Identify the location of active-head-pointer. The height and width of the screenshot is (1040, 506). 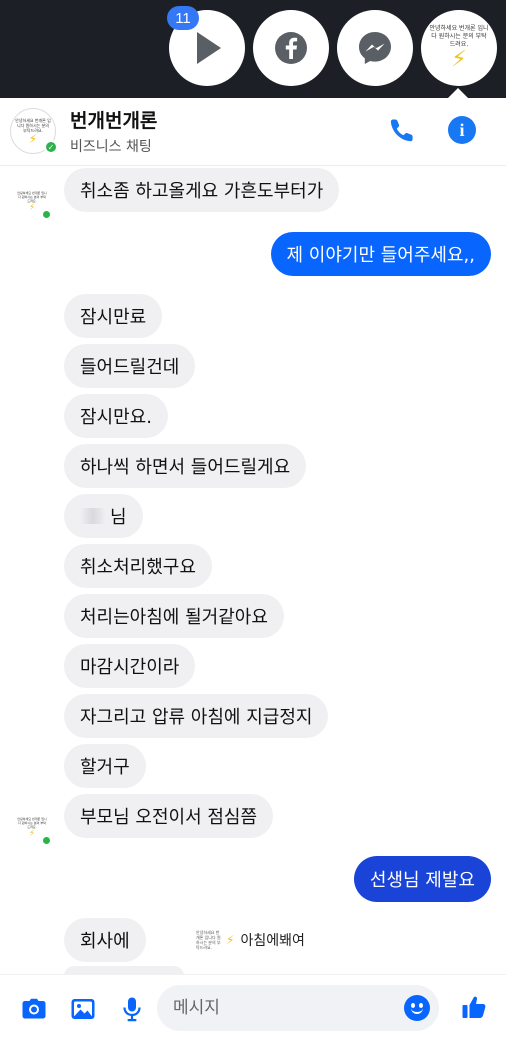
(458, 93).